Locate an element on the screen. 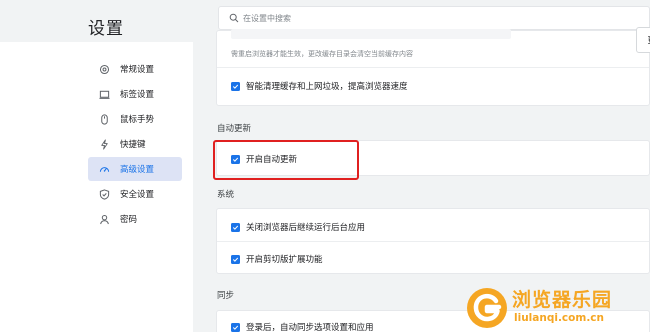 The width and height of the screenshot is (650, 332). section-title-auto-update: 自动更新 is located at coordinates (234, 128).